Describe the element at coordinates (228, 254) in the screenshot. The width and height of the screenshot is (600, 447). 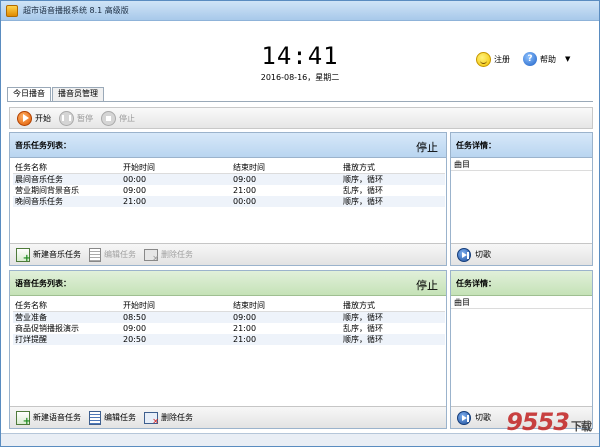
I see `music-panel-footer: 新建音乐任务 编辑任务 删除任务` at that location.